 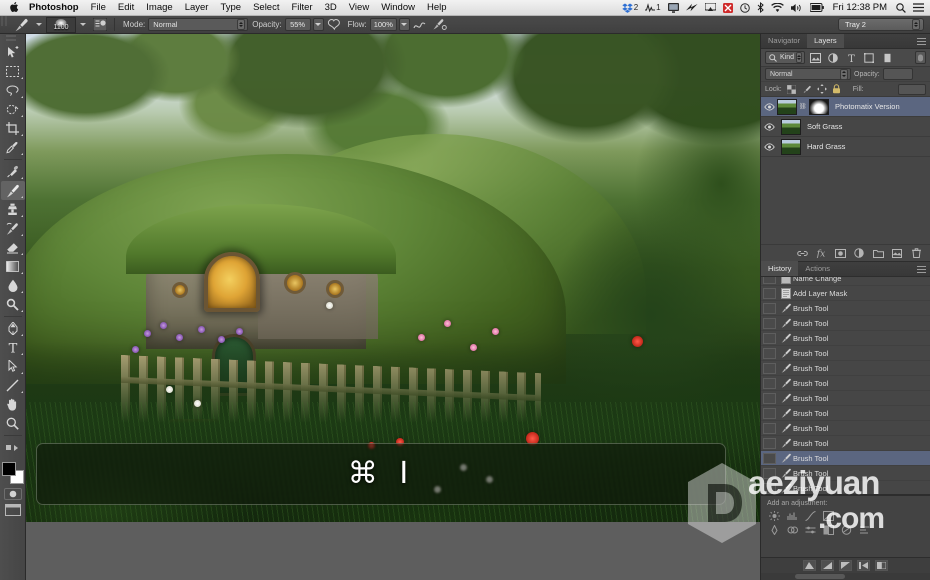 What do you see at coordinates (56, 8) in the screenshot?
I see `menu-item-photoshop: Photoshop` at bounding box center [56, 8].